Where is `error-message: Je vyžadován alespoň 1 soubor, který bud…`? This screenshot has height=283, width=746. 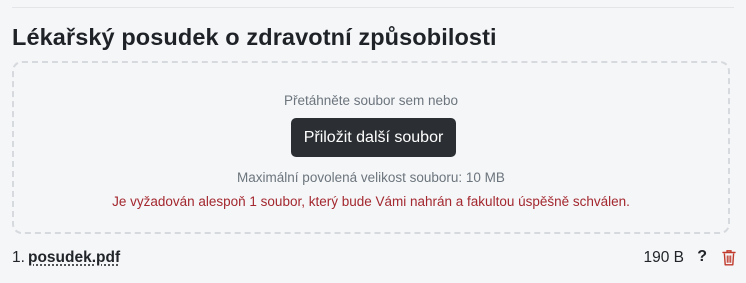
error-message: Je vyžadován alespoň 1 soubor, který bud… is located at coordinates (371, 201).